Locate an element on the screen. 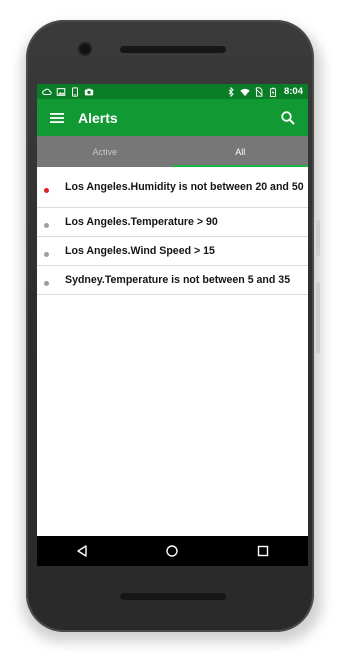  app-bar-left: Alerts is located at coordinates (83, 118).